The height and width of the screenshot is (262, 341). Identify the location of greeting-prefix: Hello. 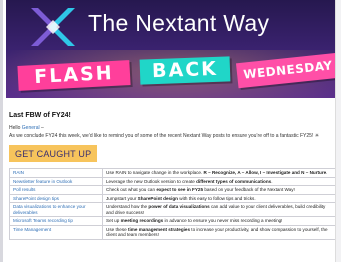
(15, 128).